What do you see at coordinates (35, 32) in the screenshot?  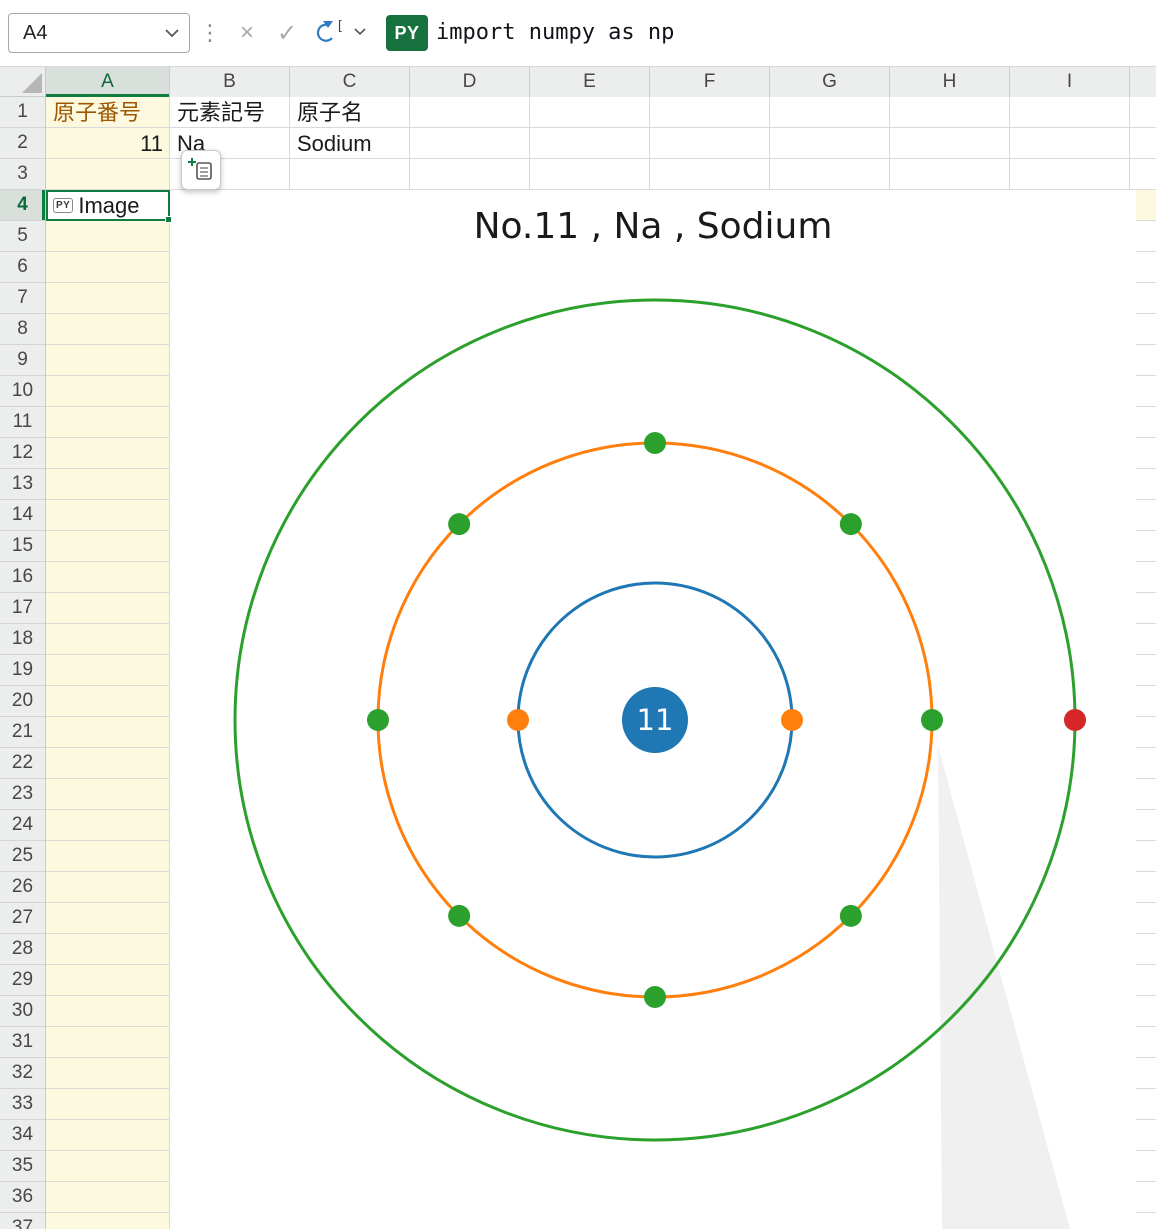 I see `name-box-value: A4` at bounding box center [35, 32].